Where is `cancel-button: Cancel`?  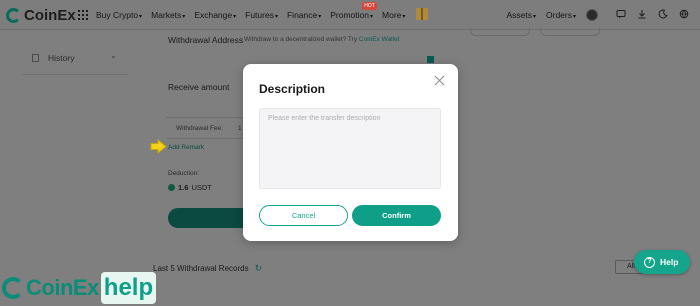 cancel-button: Cancel is located at coordinates (303, 215).